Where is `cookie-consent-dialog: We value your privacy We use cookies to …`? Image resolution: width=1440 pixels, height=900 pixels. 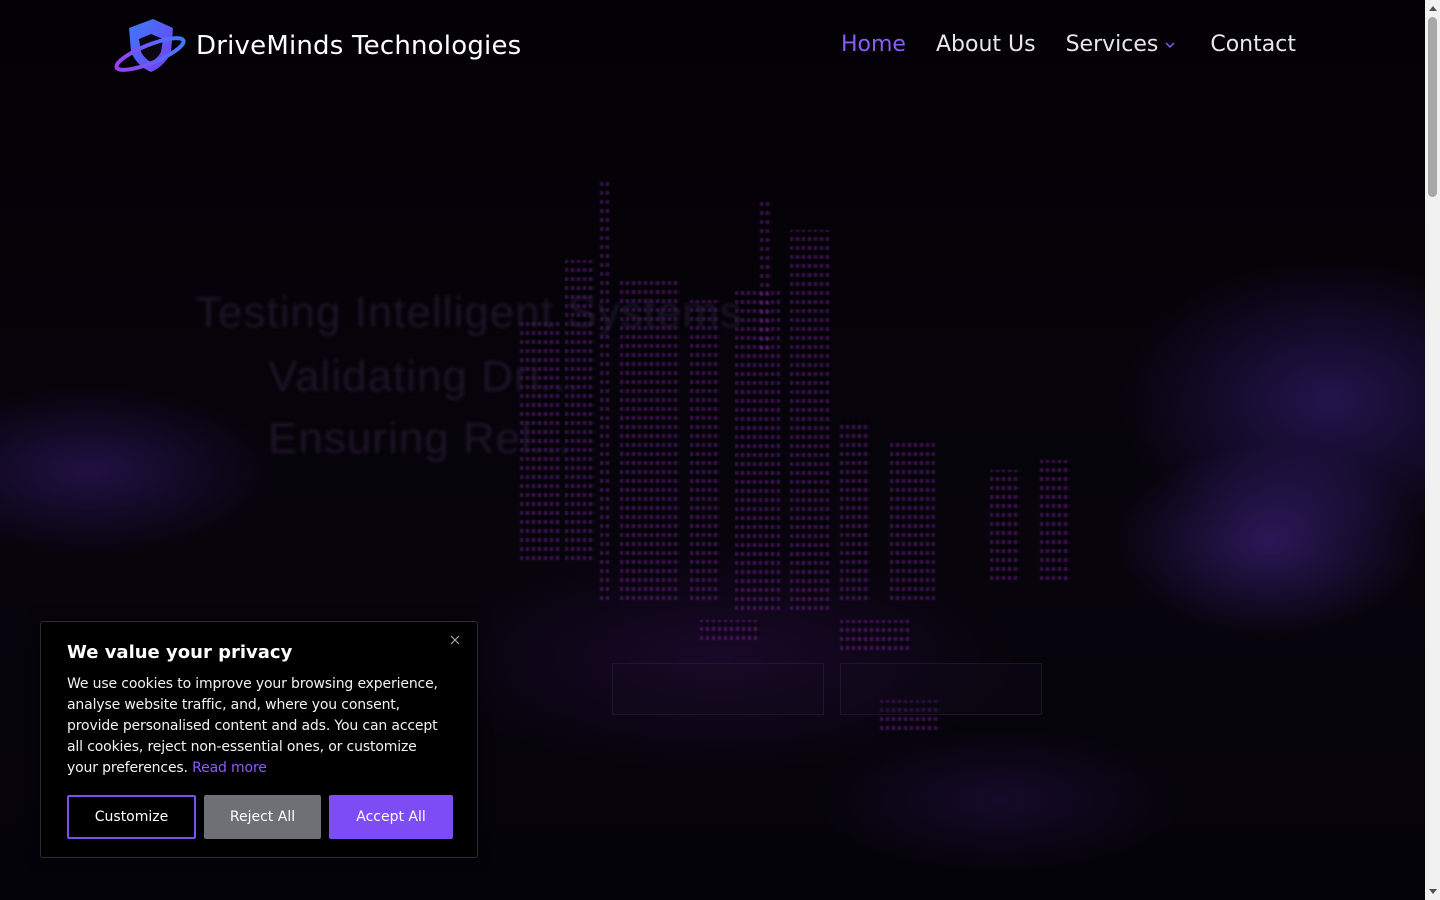
cookie-consent-dialog: We value your privacy We use cookies to … is located at coordinates (259, 739).